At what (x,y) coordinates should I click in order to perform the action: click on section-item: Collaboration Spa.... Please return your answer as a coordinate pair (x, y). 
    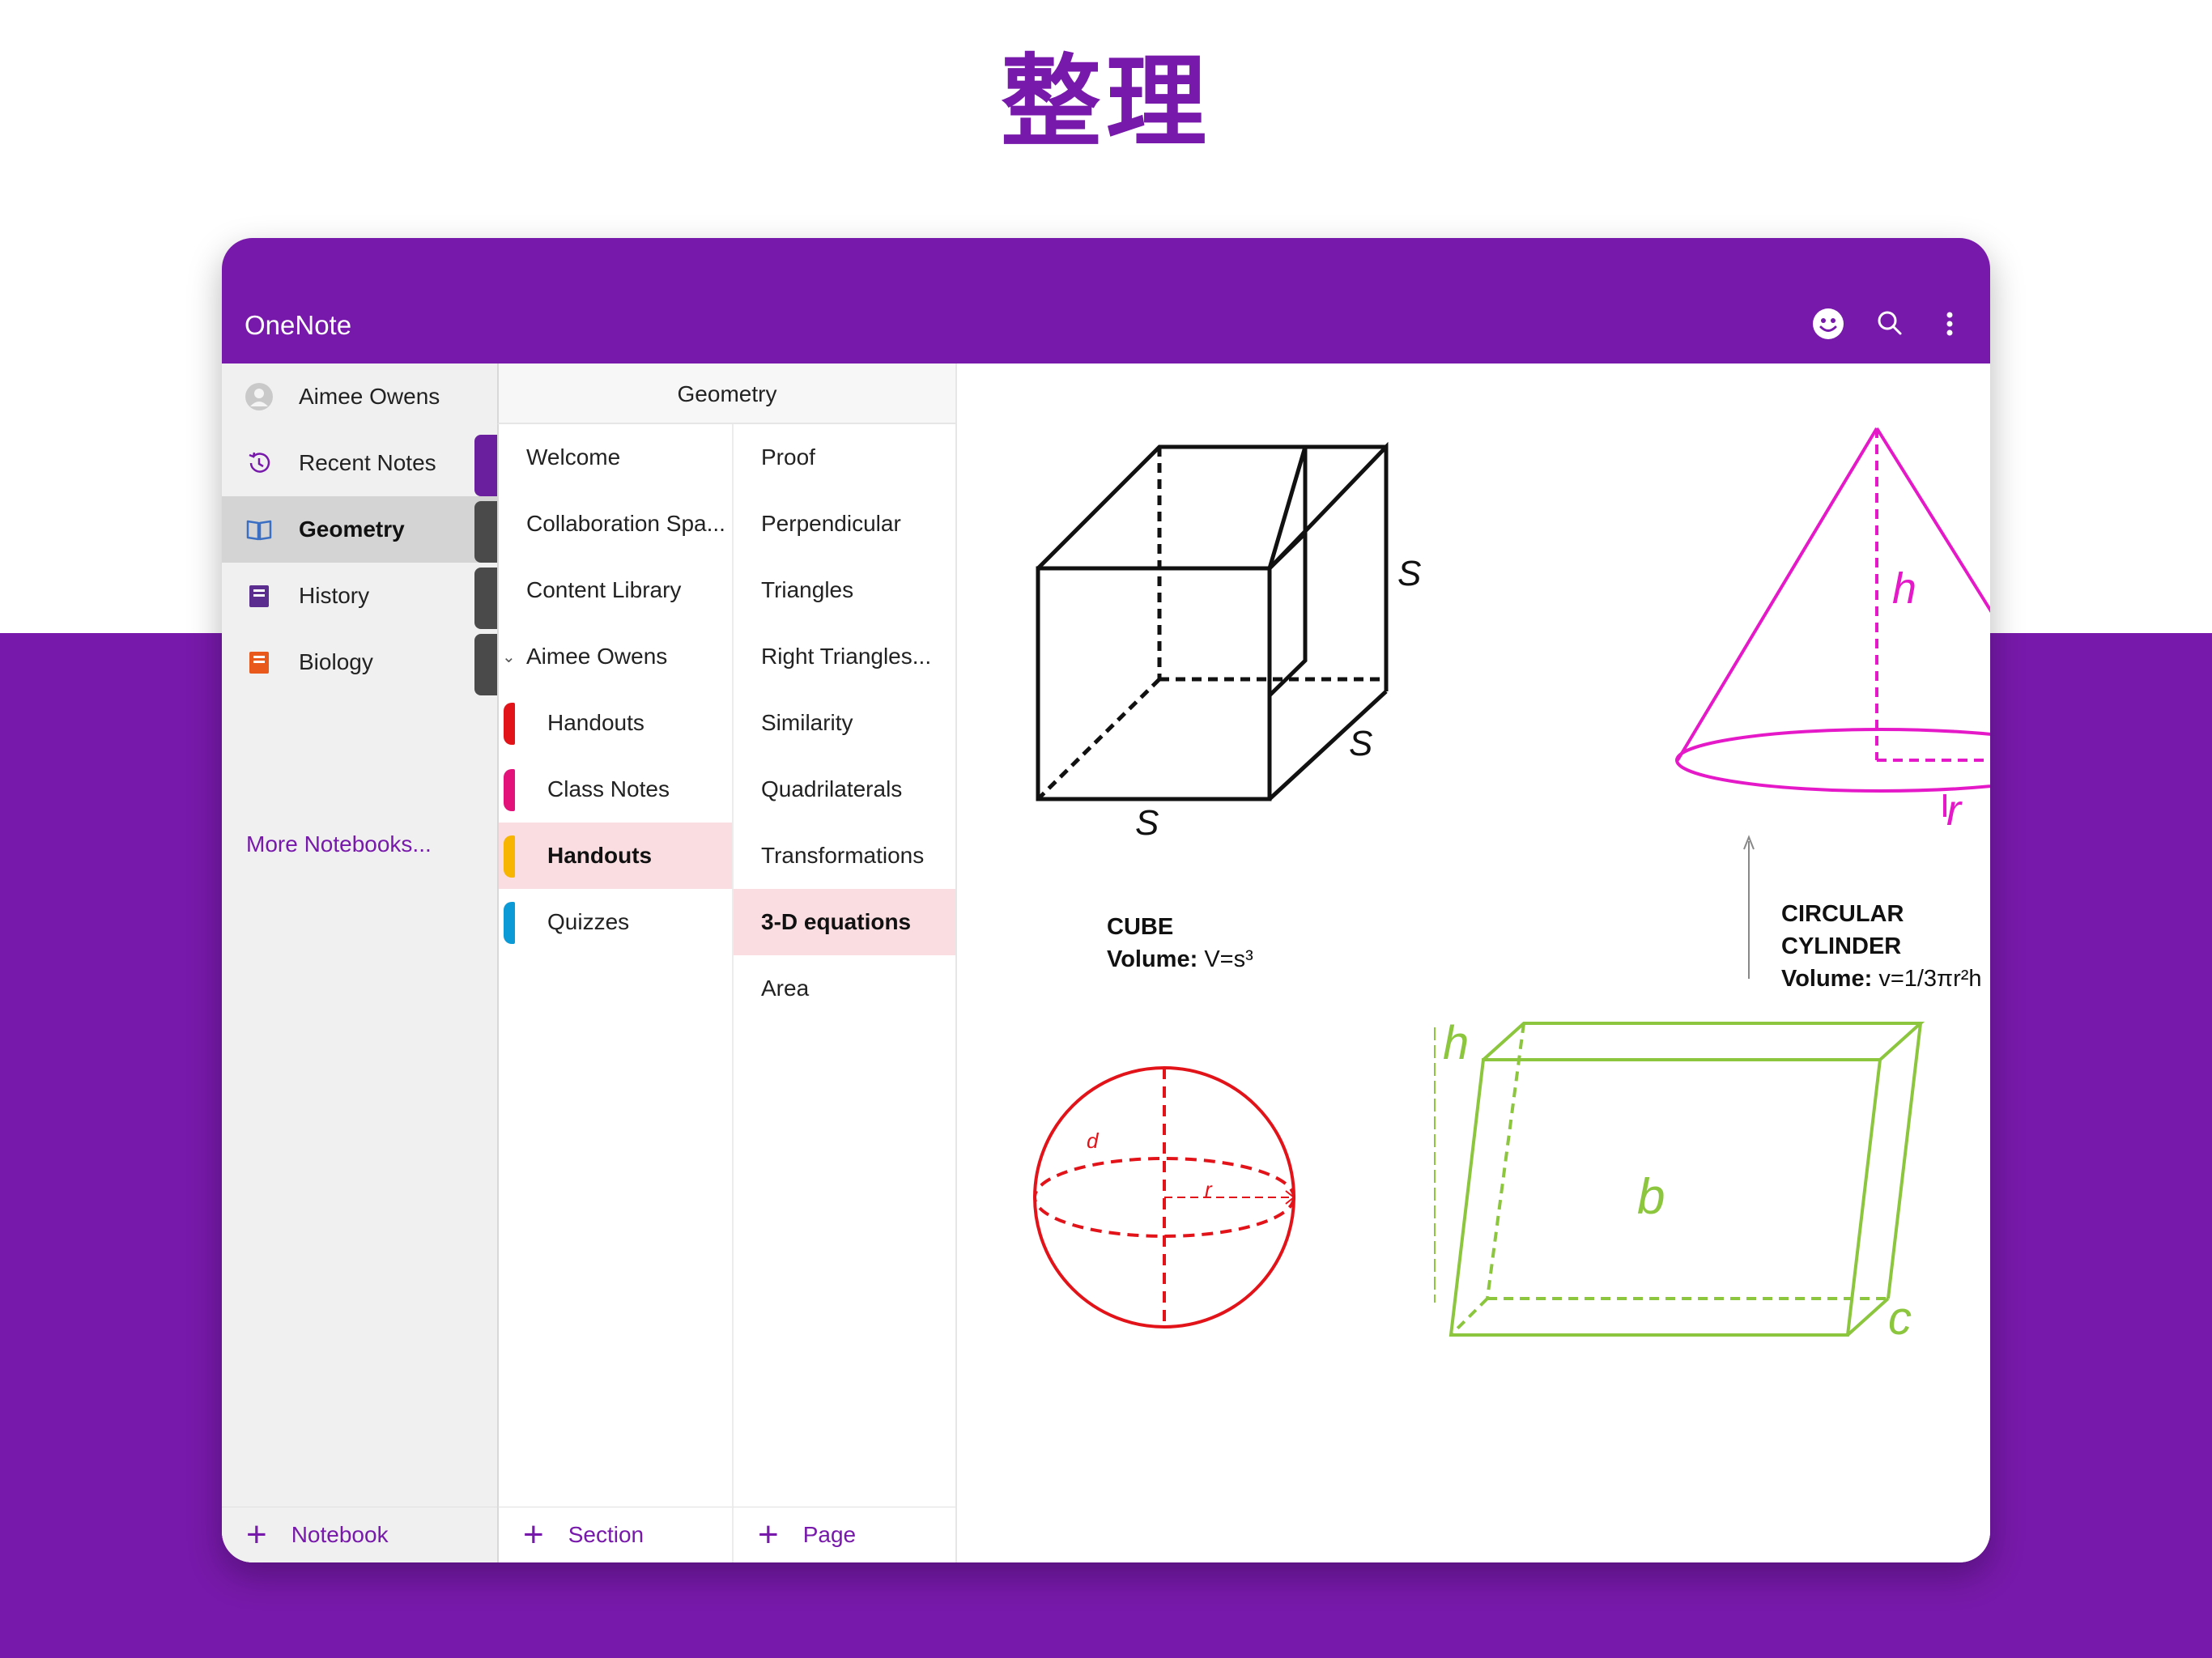
    Looking at the image, I should click on (616, 524).